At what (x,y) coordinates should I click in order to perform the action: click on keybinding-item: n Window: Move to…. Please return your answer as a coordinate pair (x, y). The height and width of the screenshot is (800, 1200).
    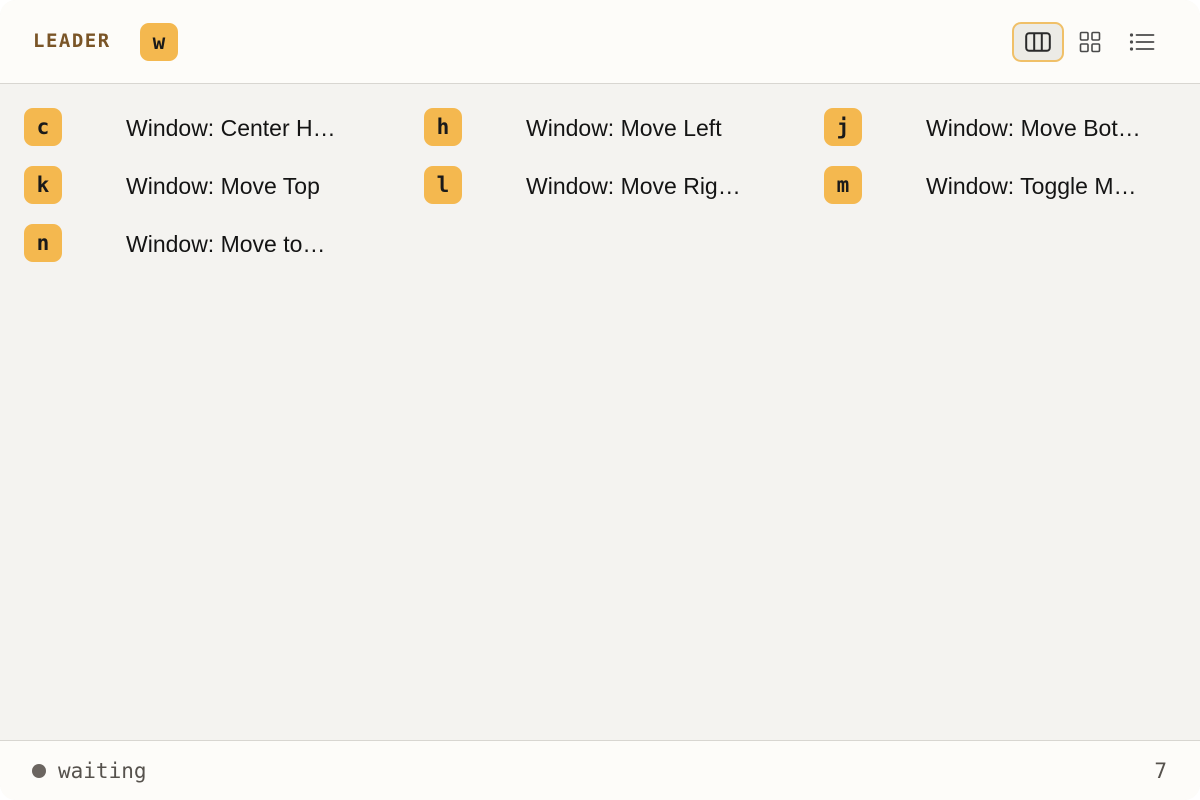
    Looking at the image, I should click on (194, 244).